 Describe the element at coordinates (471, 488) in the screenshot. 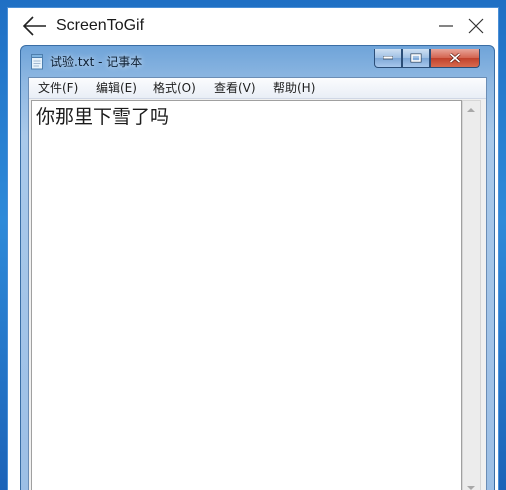

I see `chevron-down-icon` at that location.